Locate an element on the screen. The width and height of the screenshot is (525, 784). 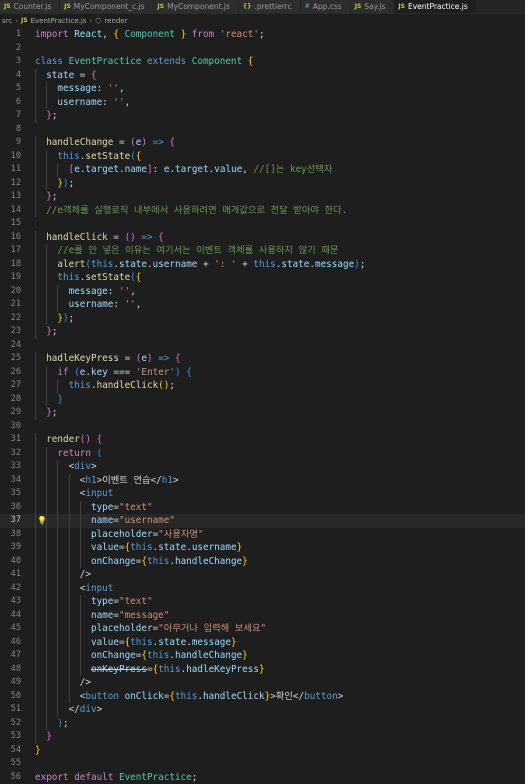
line-number: 32 is located at coordinates (10, 454).